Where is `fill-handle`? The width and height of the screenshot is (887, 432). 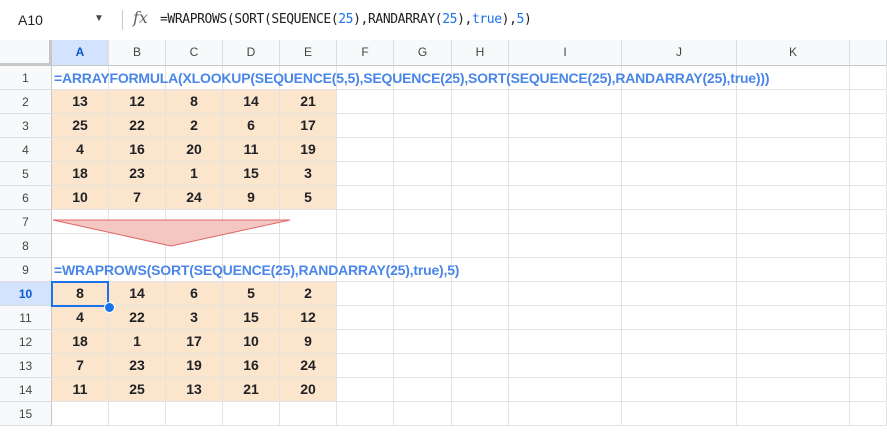 fill-handle is located at coordinates (109, 307).